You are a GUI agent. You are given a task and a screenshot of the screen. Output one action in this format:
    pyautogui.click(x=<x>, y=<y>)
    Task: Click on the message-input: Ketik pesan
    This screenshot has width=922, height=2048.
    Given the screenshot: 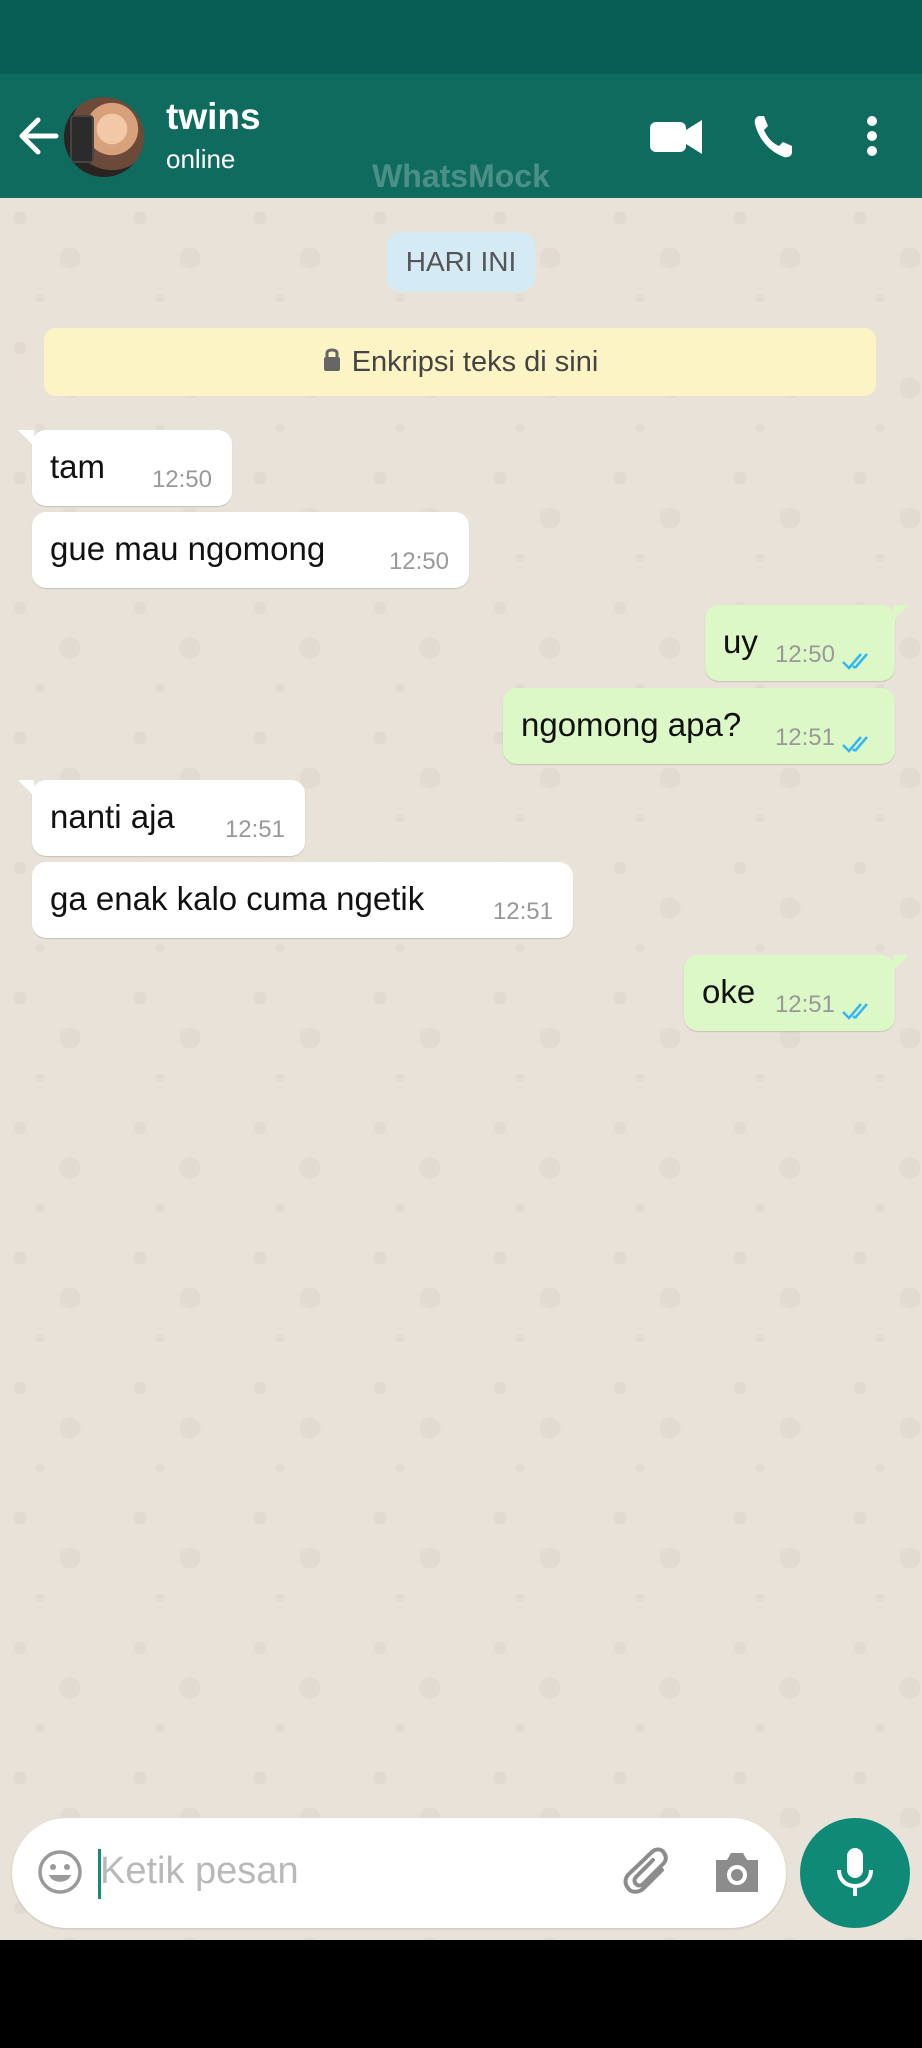 What is the action you would take?
    pyautogui.click(x=199, y=1871)
    